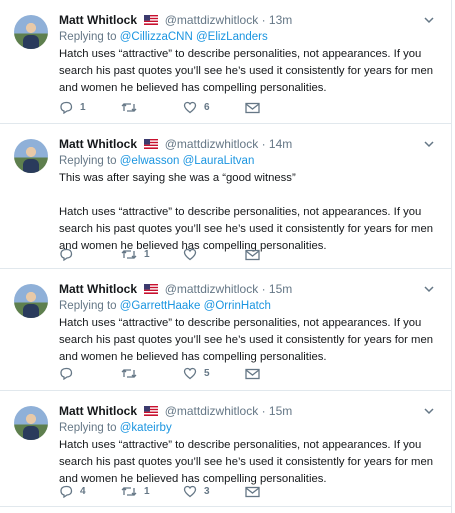  What do you see at coordinates (156, 37) in the screenshot?
I see `mention-link: @CillizzaCNN` at bounding box center [156, 37].